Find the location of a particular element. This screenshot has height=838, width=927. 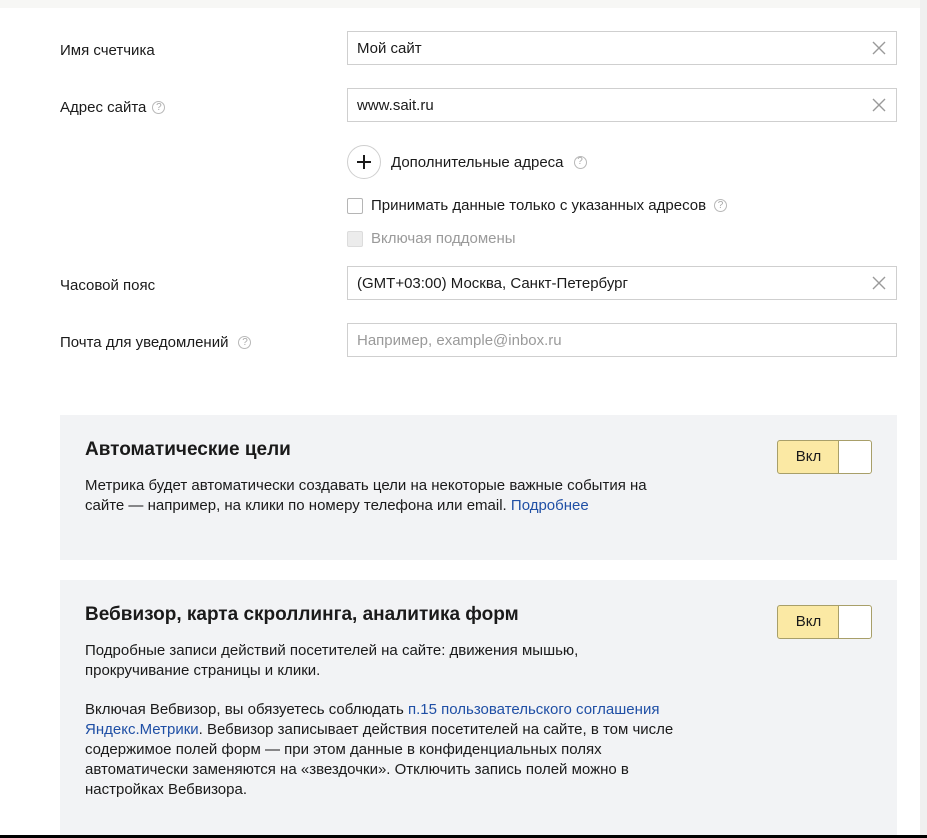

webvisor-notice-line5: настройках Вебвизора. is located at coordinates (166, 789).